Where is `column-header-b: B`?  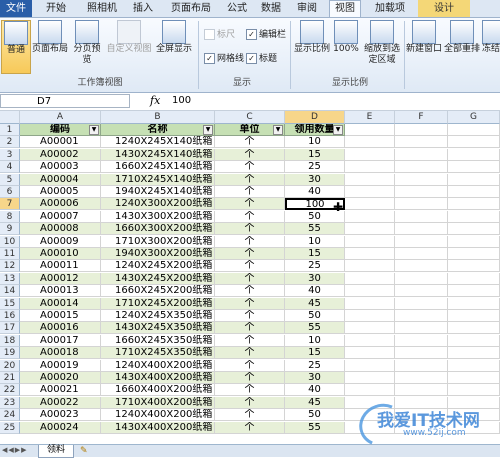
column-header-b: B is located at coordinates (158, 117).